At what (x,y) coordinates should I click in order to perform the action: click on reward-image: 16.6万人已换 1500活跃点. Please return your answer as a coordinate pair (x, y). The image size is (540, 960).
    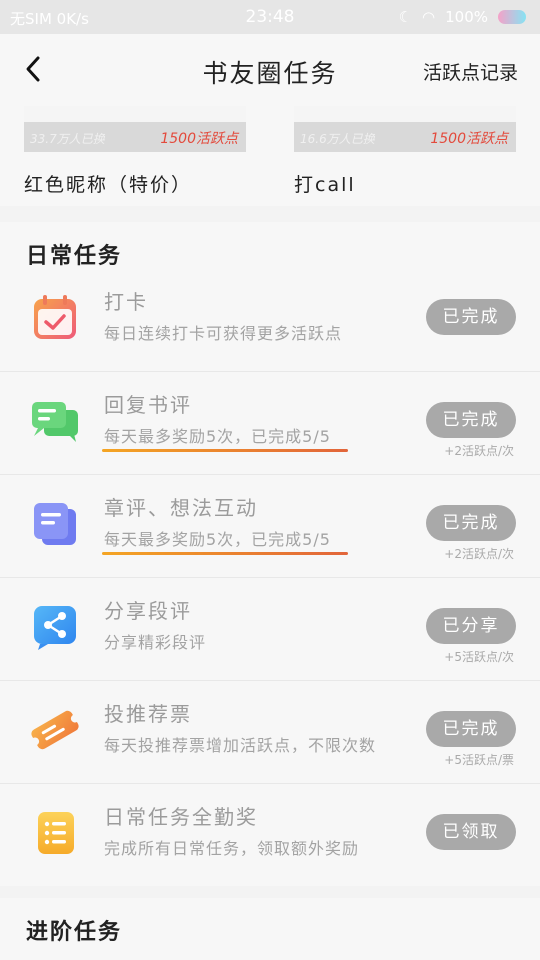
    Looking at the image, I should click on (405, 129).